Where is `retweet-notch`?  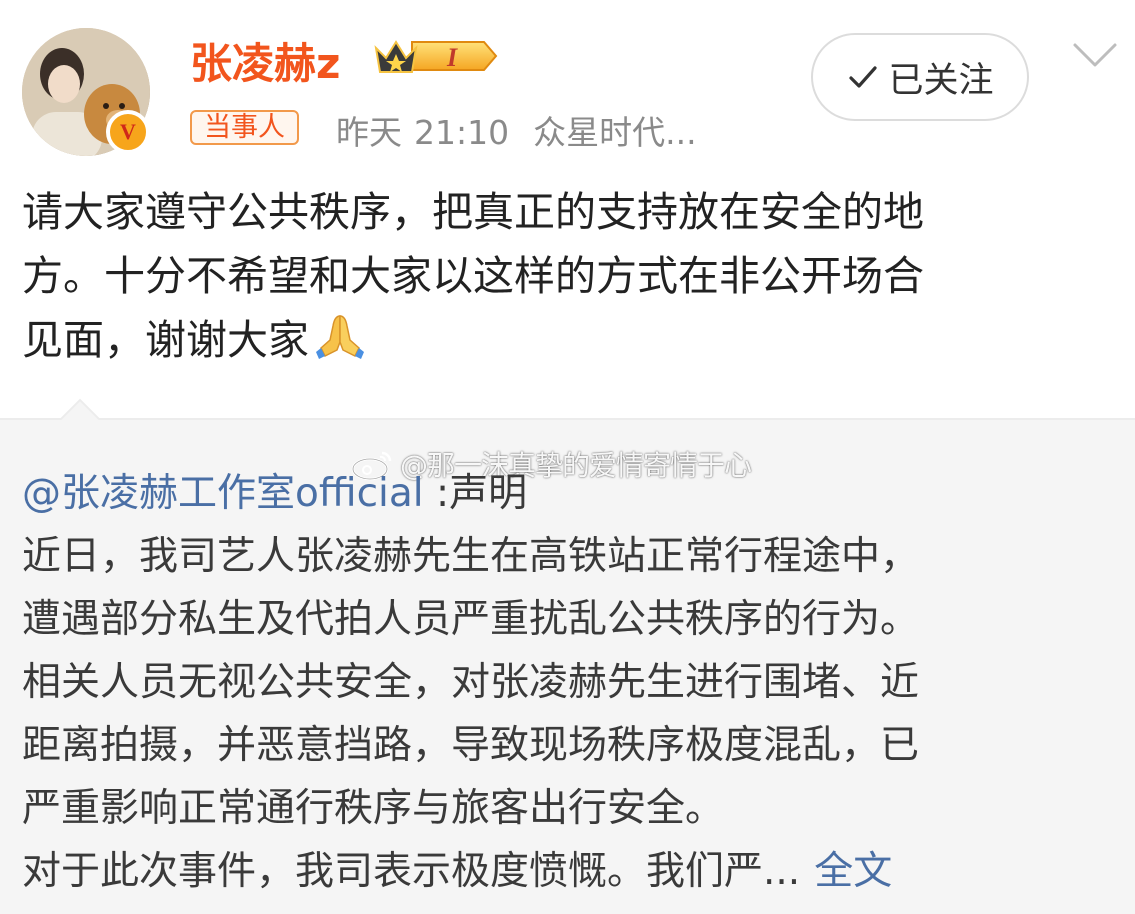
retweet-notch is located at coordinates (80, 409).